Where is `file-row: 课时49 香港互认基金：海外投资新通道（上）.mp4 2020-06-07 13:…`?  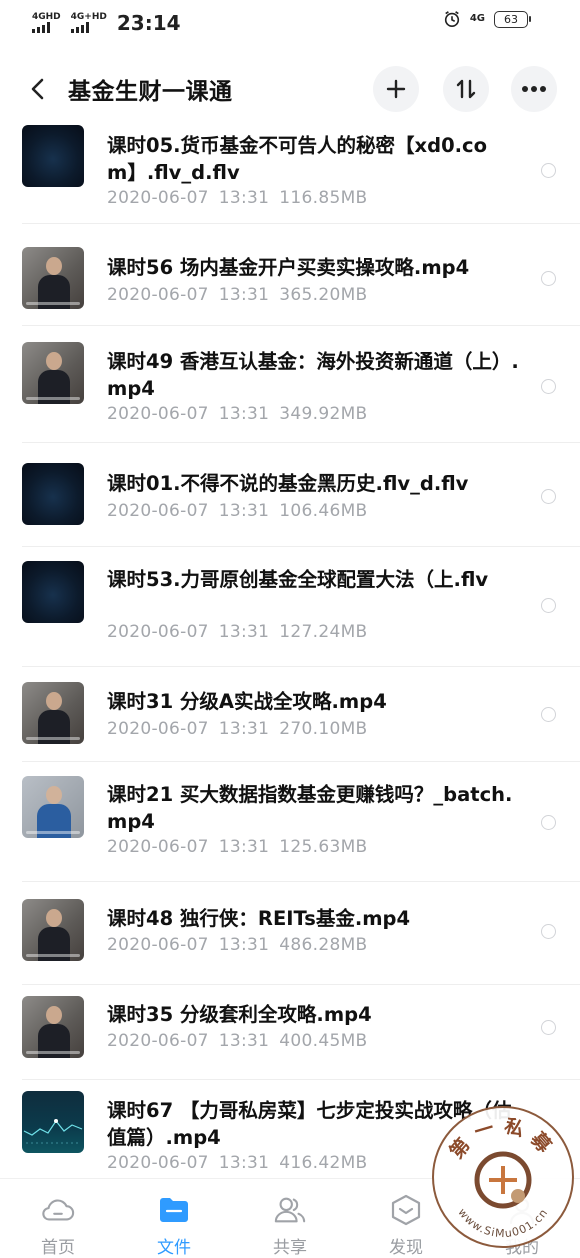 file-row: 课时49 香港互认基金：海外投资新通道（上）.mp4 2020-06-07 13:… is located at coordinates (290, 384).